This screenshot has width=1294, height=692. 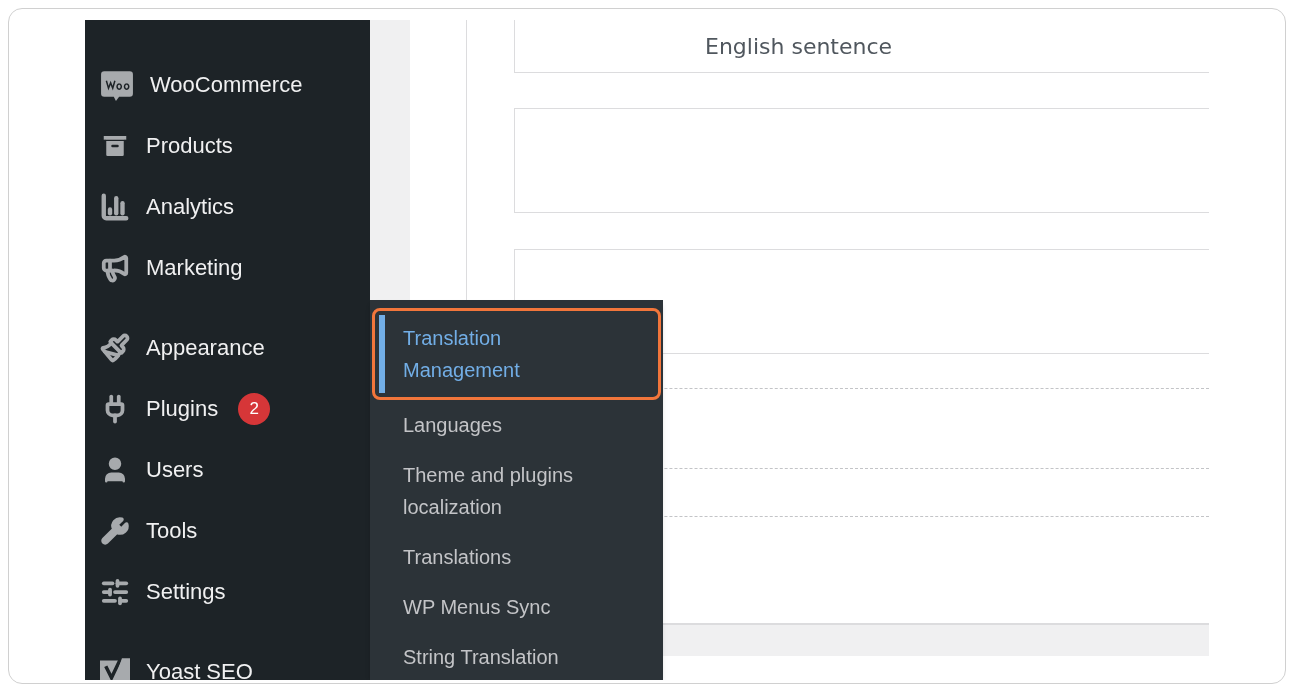 What do you see at coordinates (799, 46) in the screenshot?
I see `sentence-text: English sentence` at bounding box center [799, 46].